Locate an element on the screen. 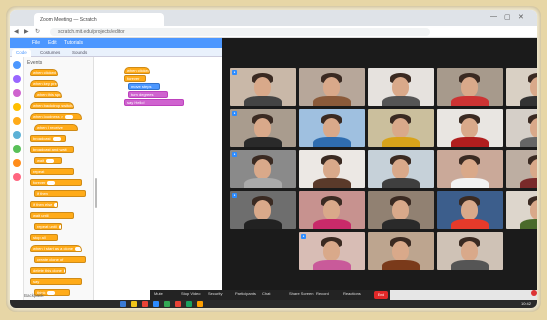  palette-block: broadcast and wait is located at coordinates (52, 149).